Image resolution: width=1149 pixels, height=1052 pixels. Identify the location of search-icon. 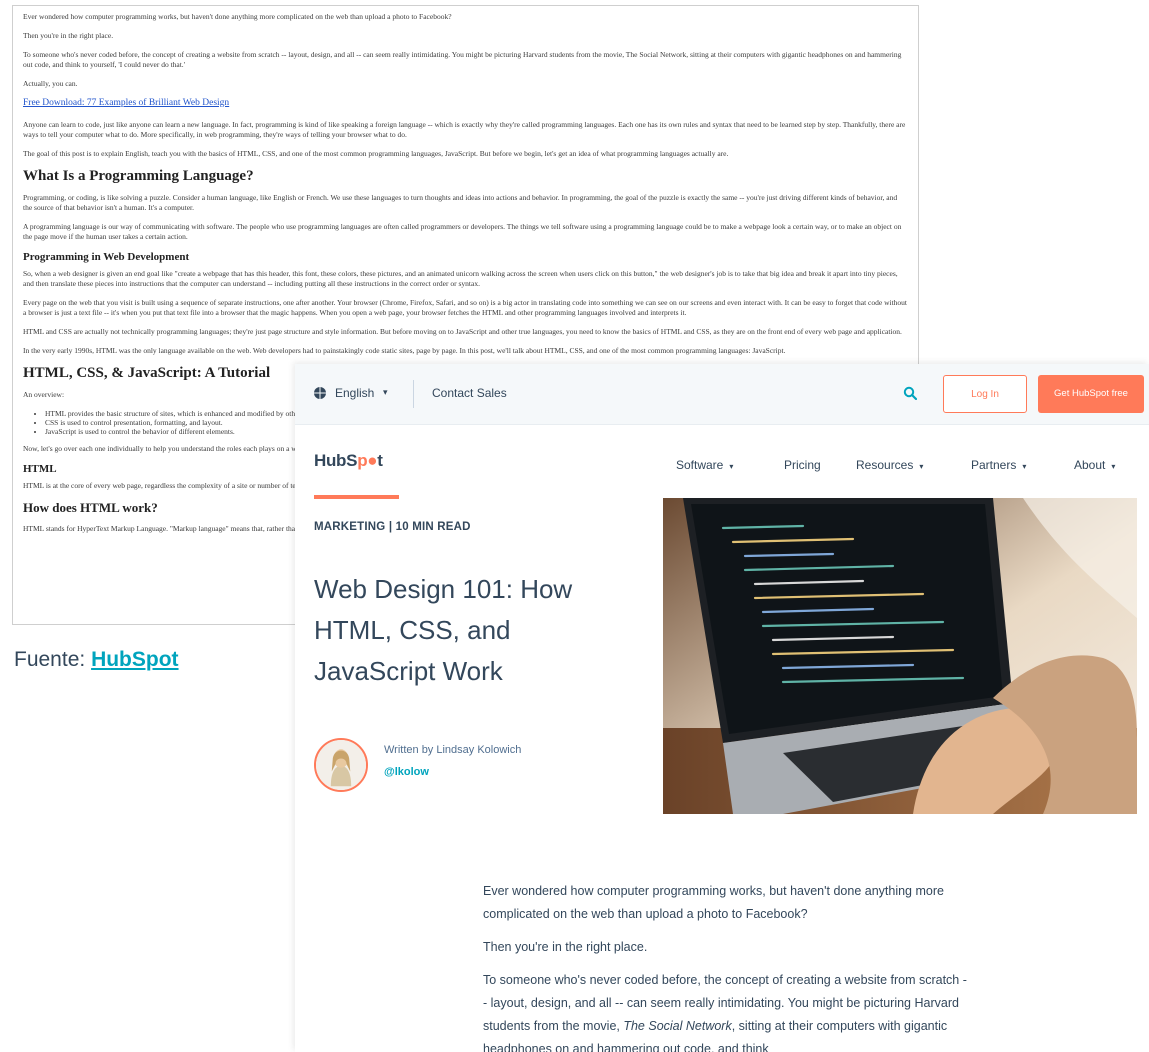
(910, 393).